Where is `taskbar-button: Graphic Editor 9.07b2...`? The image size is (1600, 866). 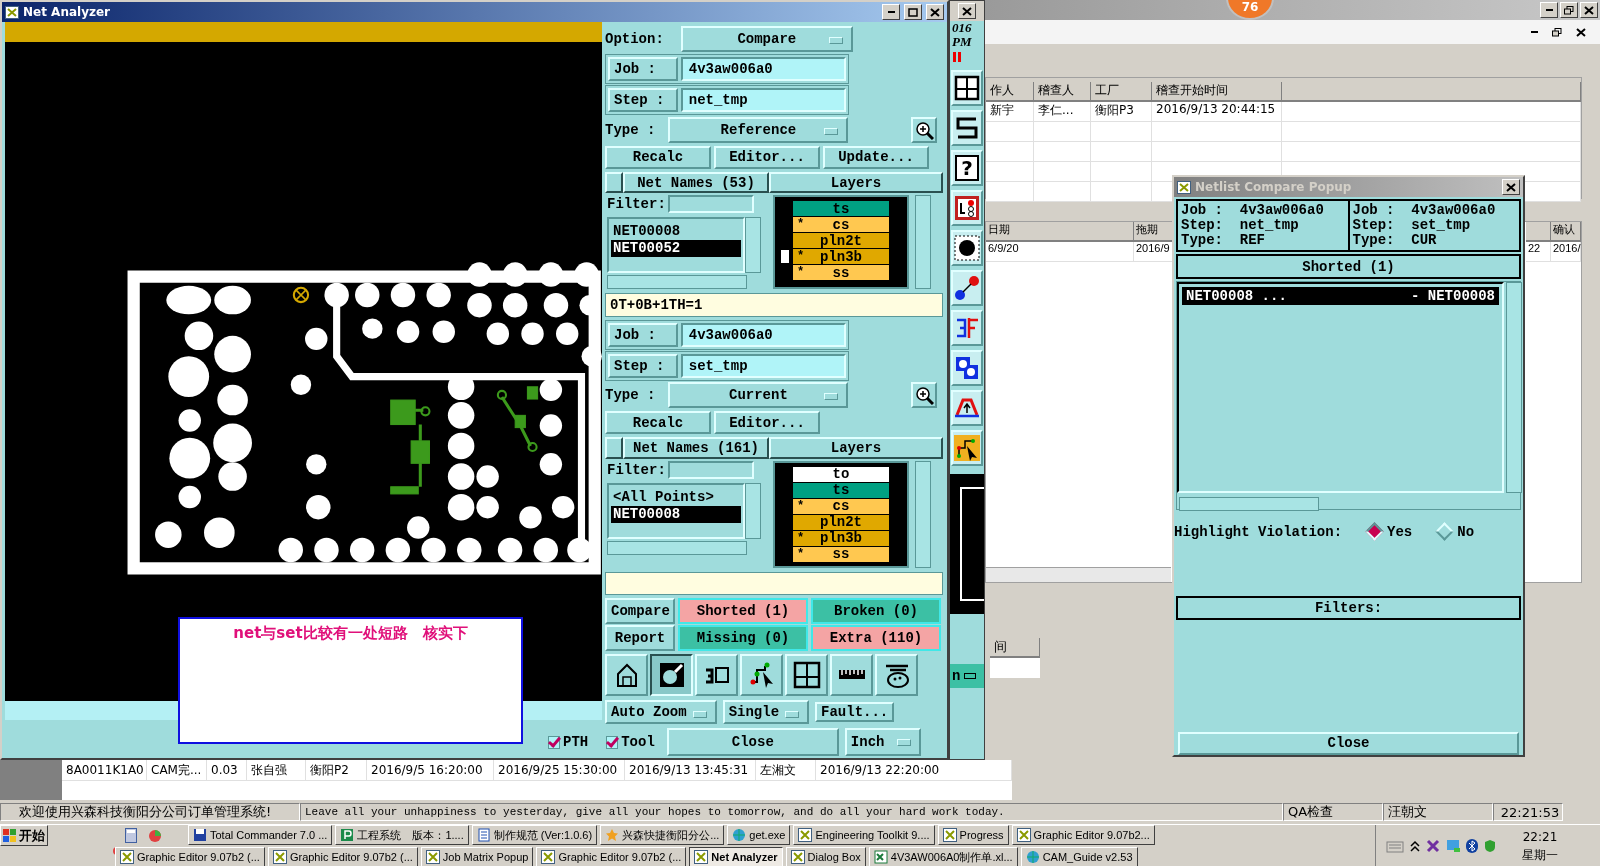
taskbar-button: Graphic Editor 9.07b2... is located at coordinates (1083, 835).